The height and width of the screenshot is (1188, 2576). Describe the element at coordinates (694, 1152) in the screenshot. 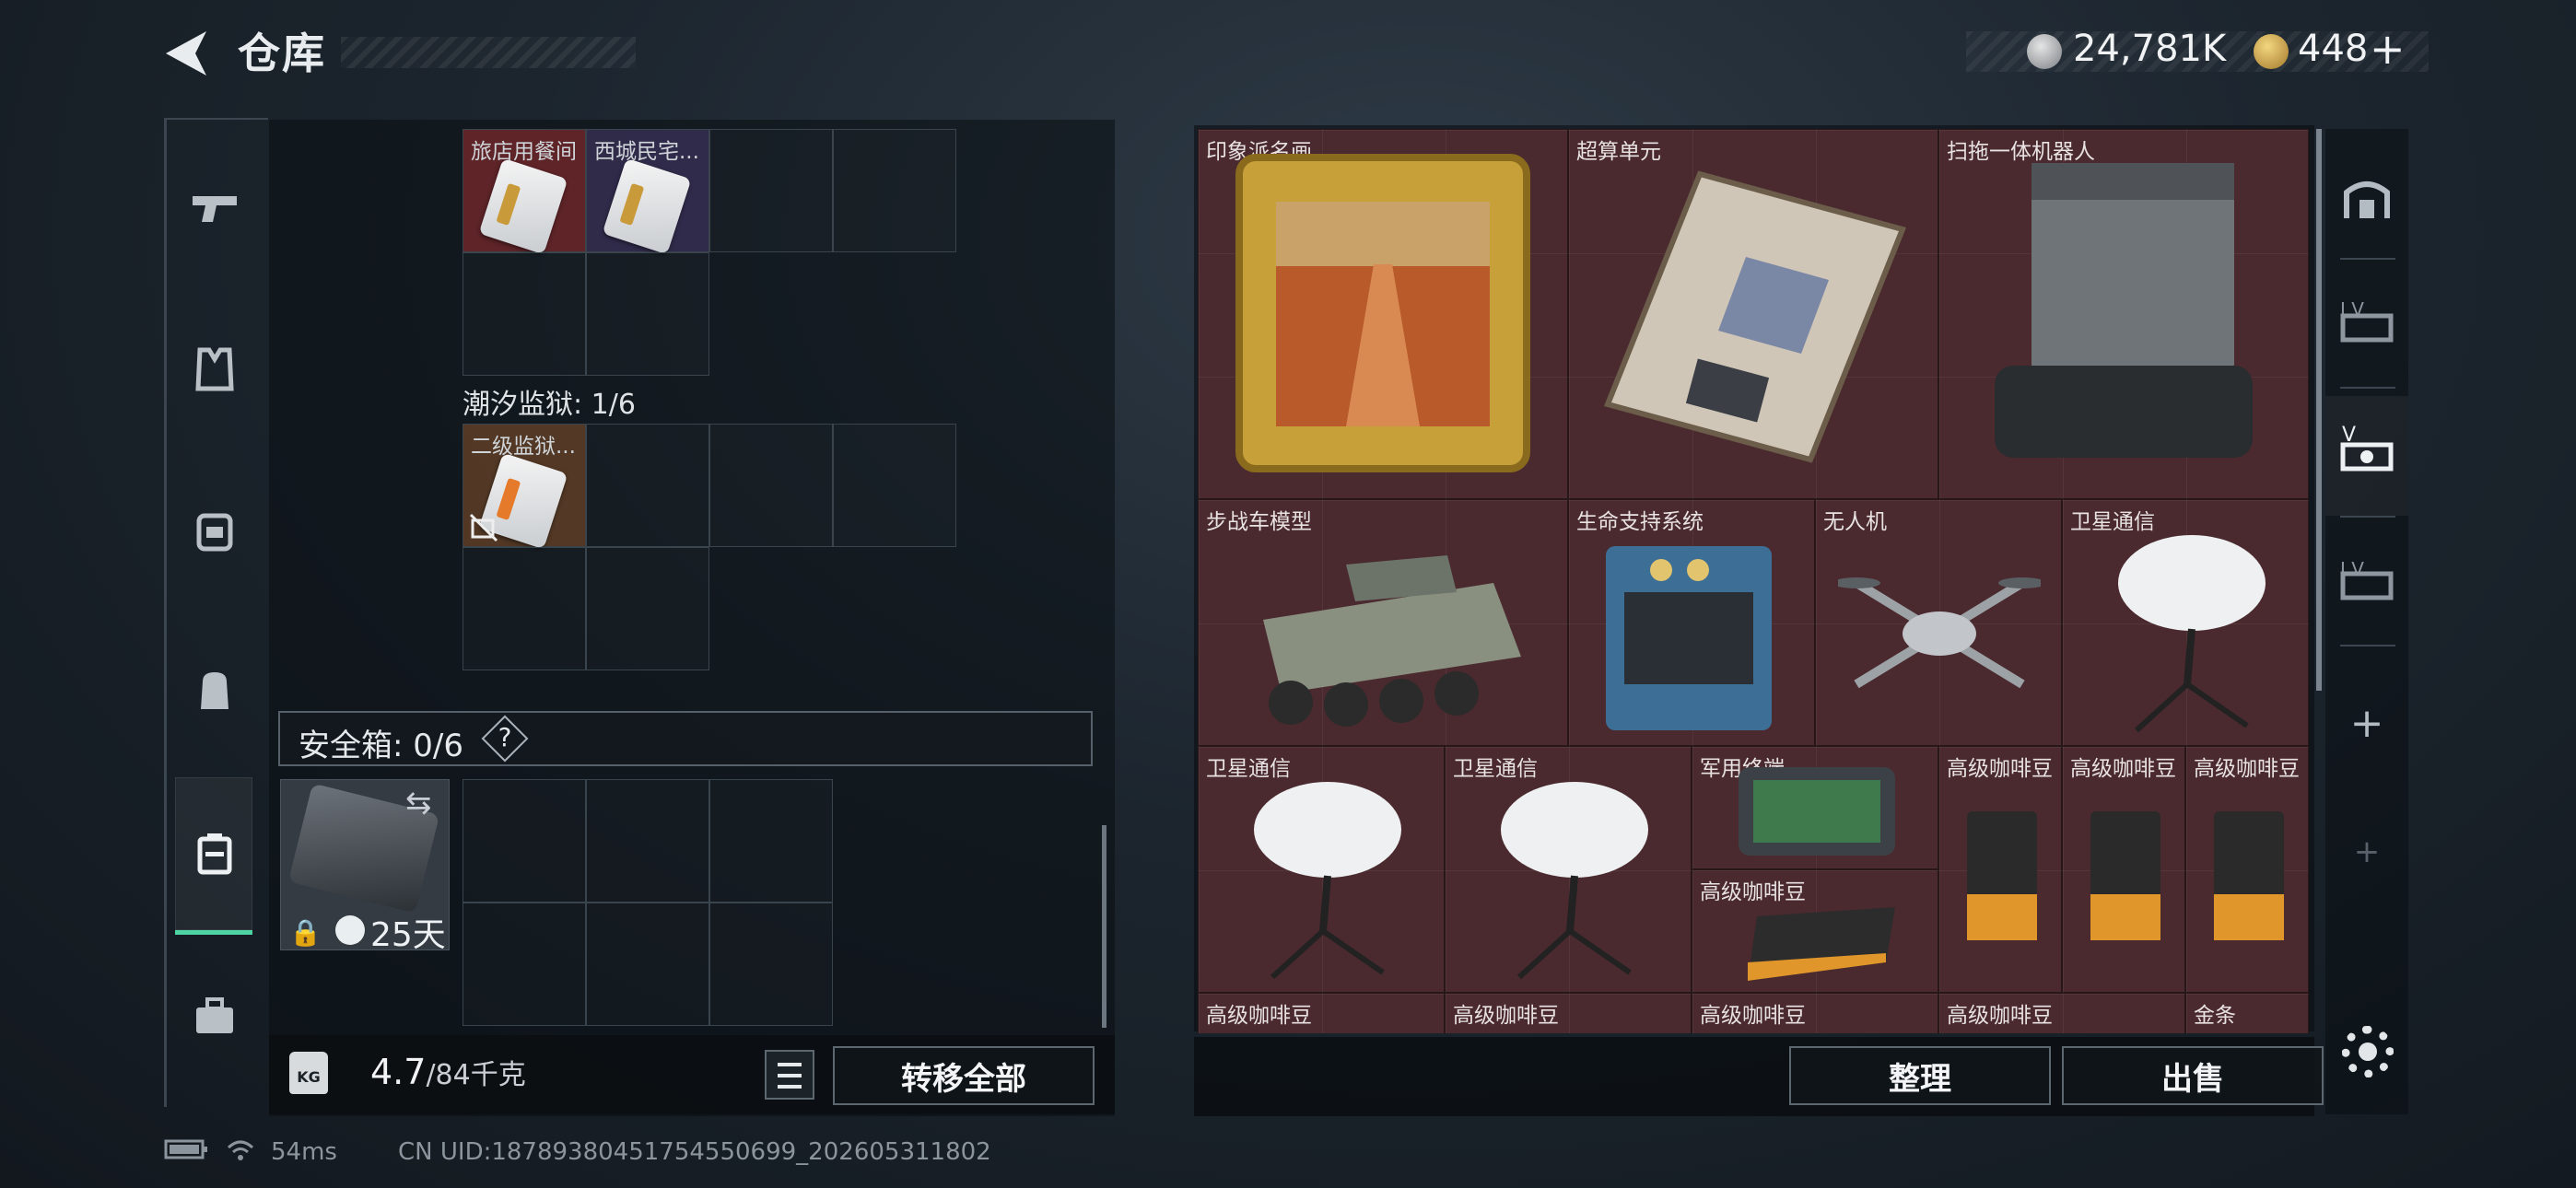

I see `uid-text: CN UID:18789380451754550699_202605311802` at that location.